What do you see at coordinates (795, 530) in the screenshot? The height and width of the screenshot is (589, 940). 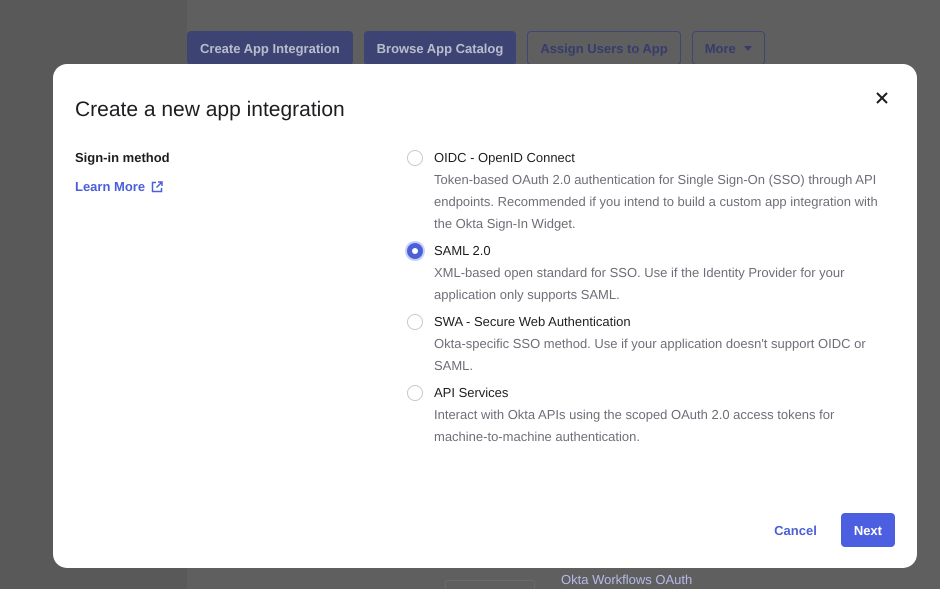 I see `cancel-button: Cancel` at bounding box center [795, 530].